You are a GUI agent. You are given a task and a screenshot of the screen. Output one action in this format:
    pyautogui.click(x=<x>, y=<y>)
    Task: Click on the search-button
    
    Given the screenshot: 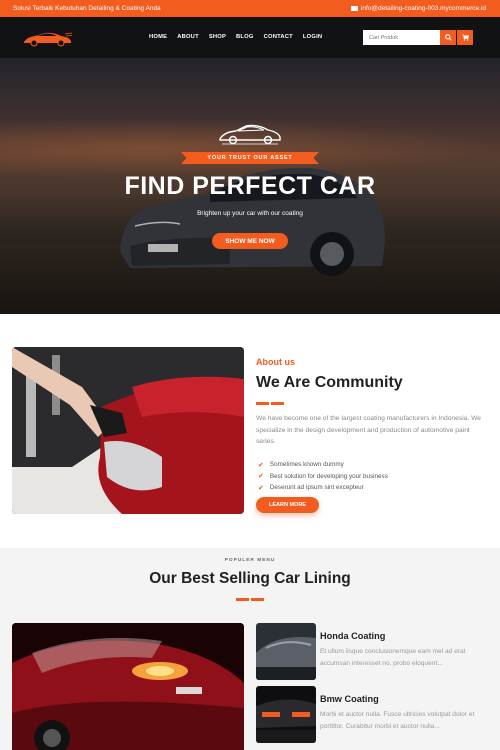 What is the action you would take?
    pyautogui.click(x=448, y=37)
    